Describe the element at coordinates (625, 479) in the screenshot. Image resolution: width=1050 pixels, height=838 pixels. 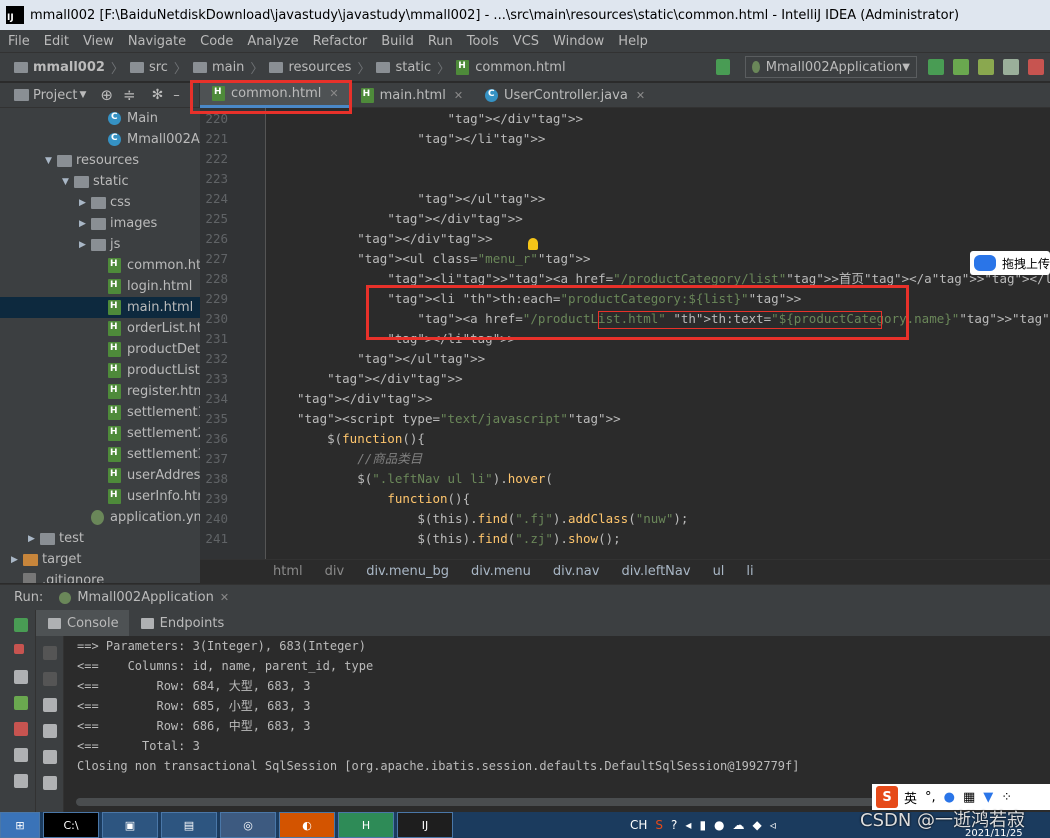
I see `code-line: 238 $(".leftNav ul li").hover(` at that location.